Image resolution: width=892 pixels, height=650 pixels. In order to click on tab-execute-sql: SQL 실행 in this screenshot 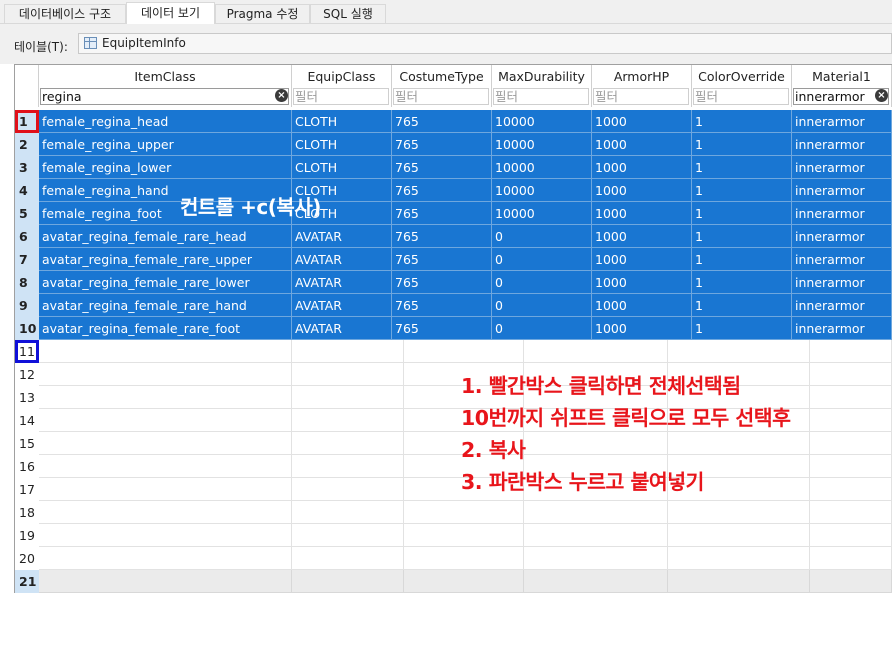, I will do `click(348, 13)`.